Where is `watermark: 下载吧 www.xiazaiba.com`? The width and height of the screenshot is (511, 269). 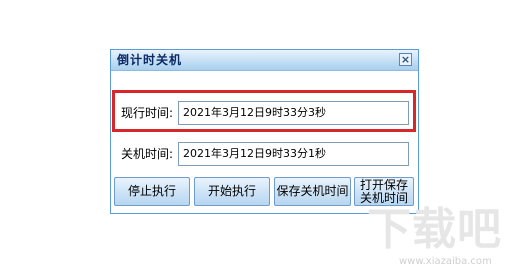 watermark: 下载吧 www.xiazaiba.com is located at coordinates (437, 235).